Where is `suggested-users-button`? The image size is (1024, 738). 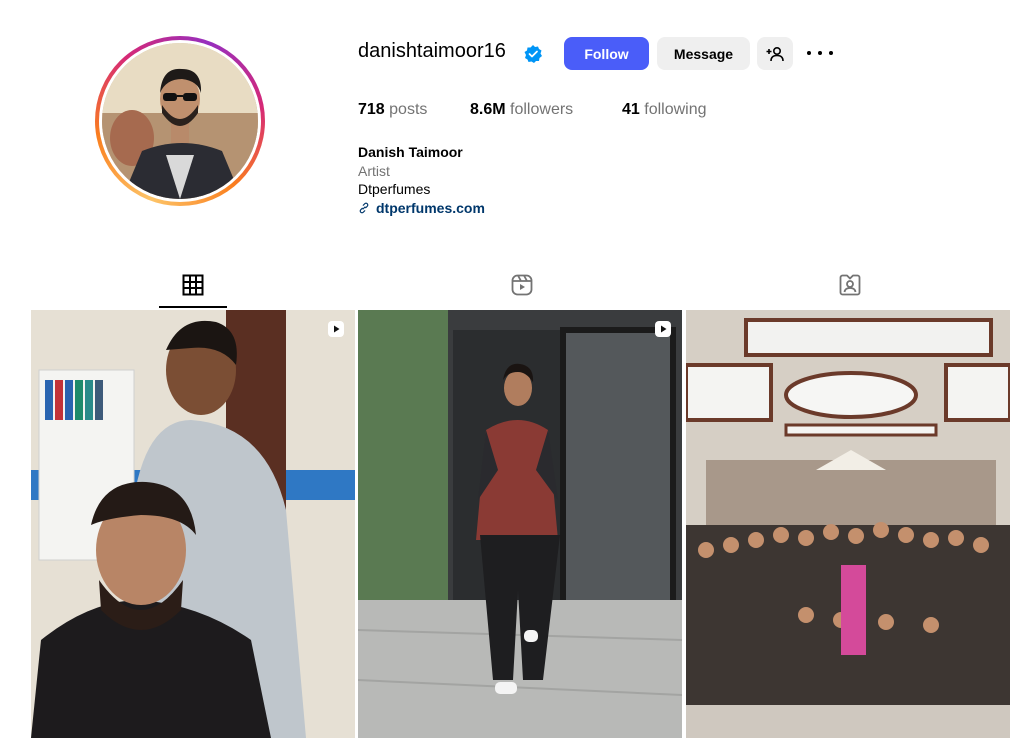 suggested-users-button is located at coordinates (775, 53).